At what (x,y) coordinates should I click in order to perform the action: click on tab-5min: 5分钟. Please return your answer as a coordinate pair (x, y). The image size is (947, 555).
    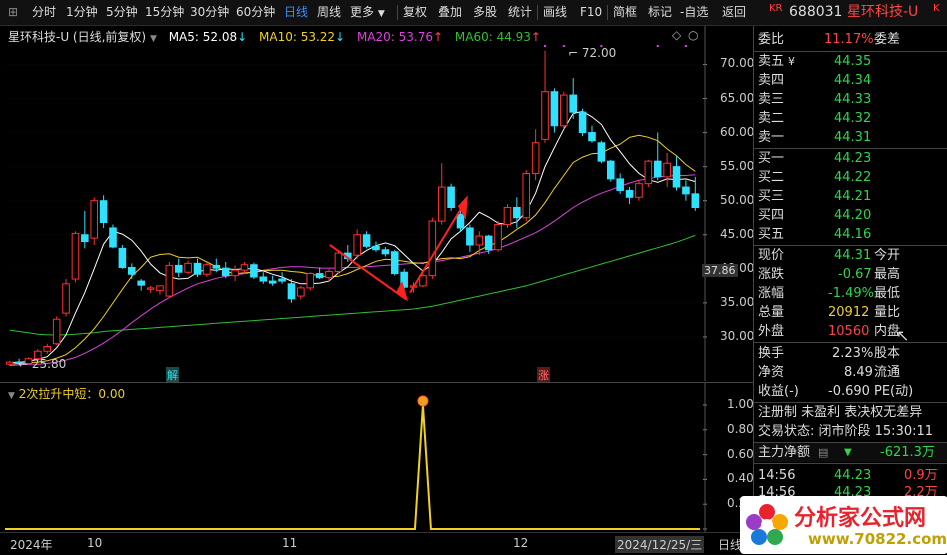
    Looking at the image, I should click on (122, 12).